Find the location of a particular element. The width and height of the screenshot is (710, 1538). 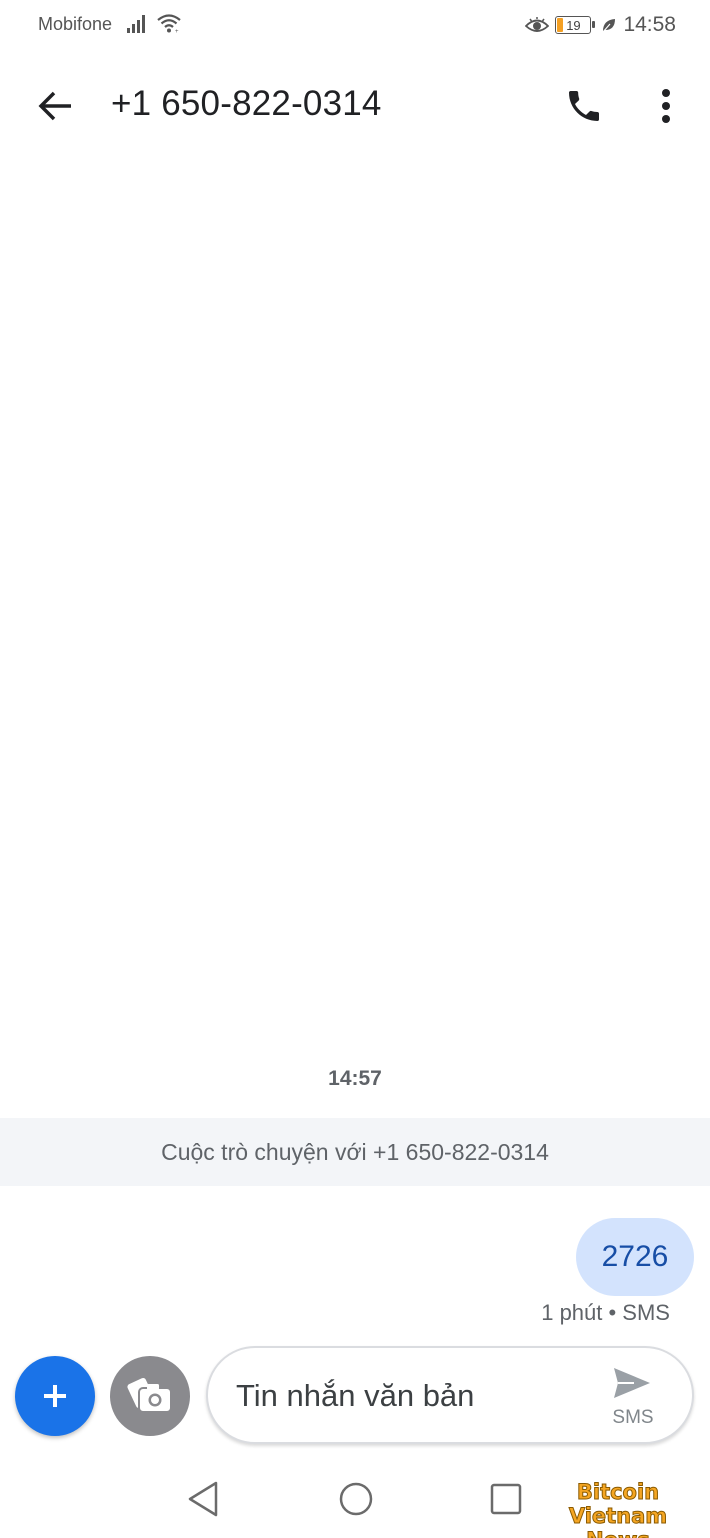

send-button: SMS is located at coordinates (633, 1397).